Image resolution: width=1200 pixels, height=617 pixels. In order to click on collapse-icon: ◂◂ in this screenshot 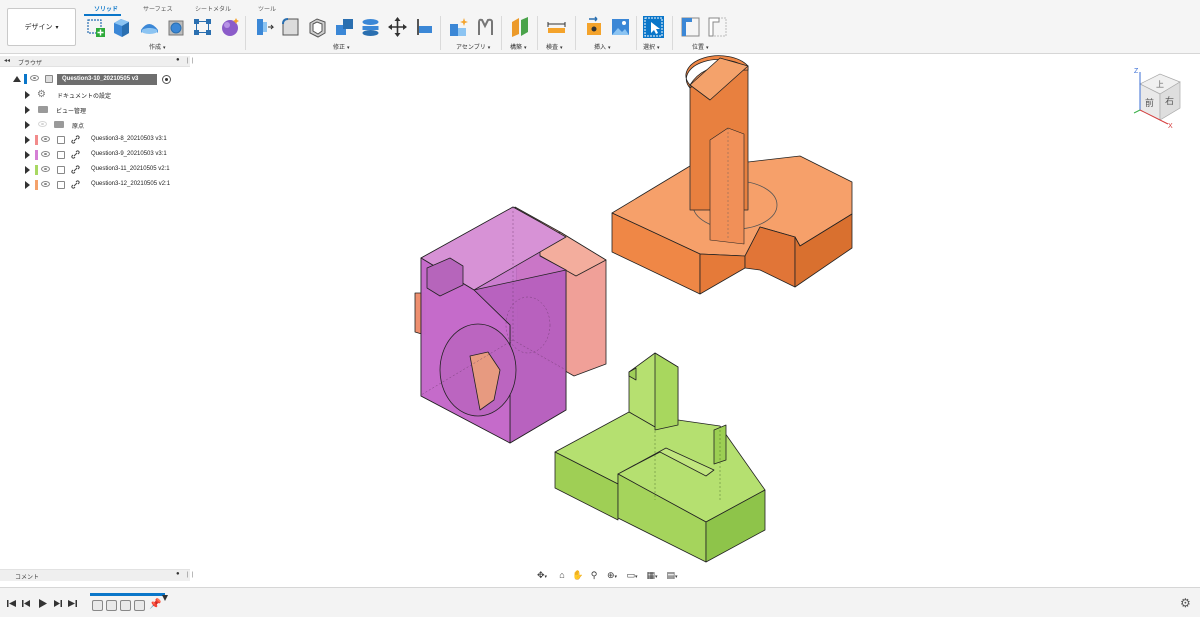, I will do `click(7, 60)`.